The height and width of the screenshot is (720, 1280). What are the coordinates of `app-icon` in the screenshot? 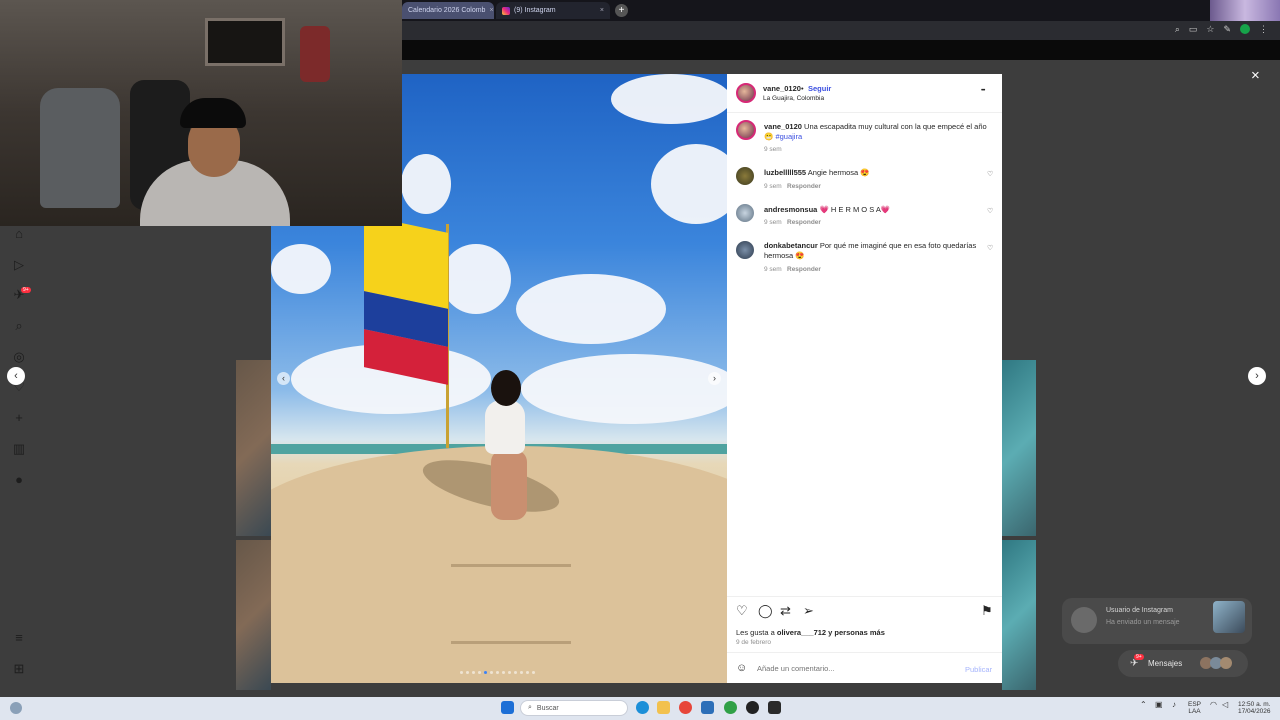 It's located at (752, 707).